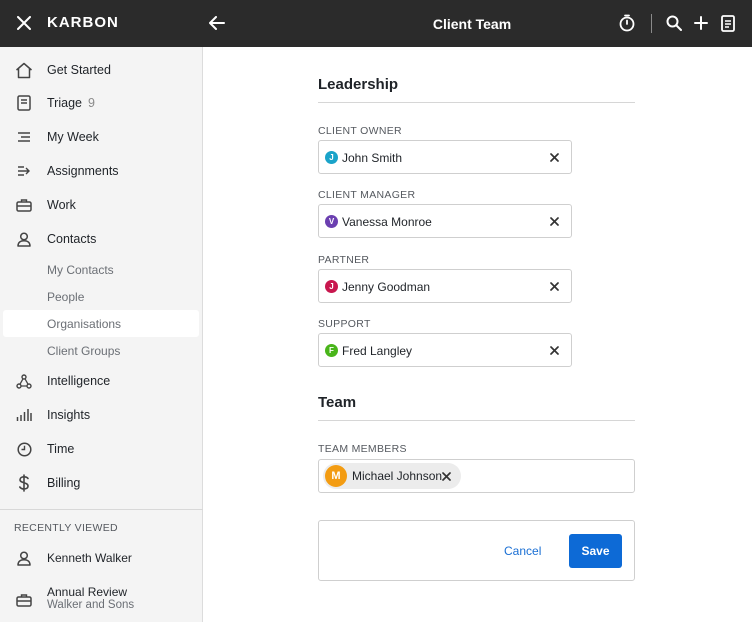 Image resolution: width=752 pixels, height=622 pixels. What do you see at coordinates (101, 205) in the screenshot?
I see `sidebar-item-work: Work` at bounding box center [101, 205].